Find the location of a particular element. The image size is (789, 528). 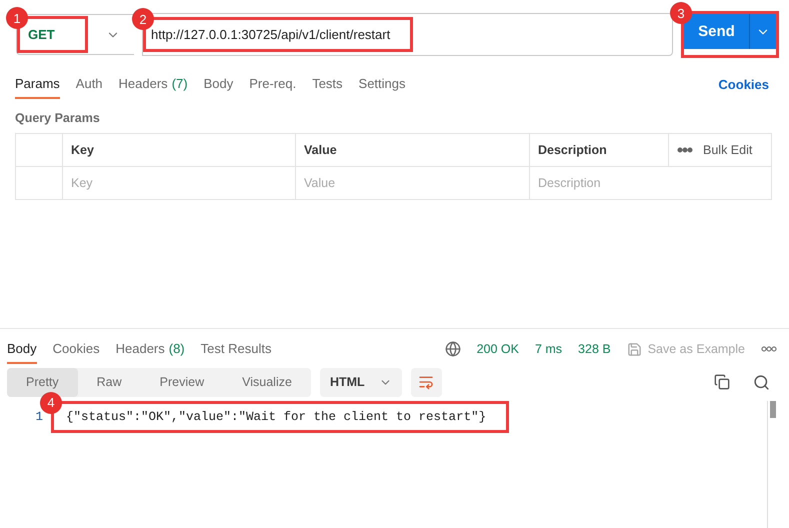

response-tab: Cookies is located at coordinates (76, 349).